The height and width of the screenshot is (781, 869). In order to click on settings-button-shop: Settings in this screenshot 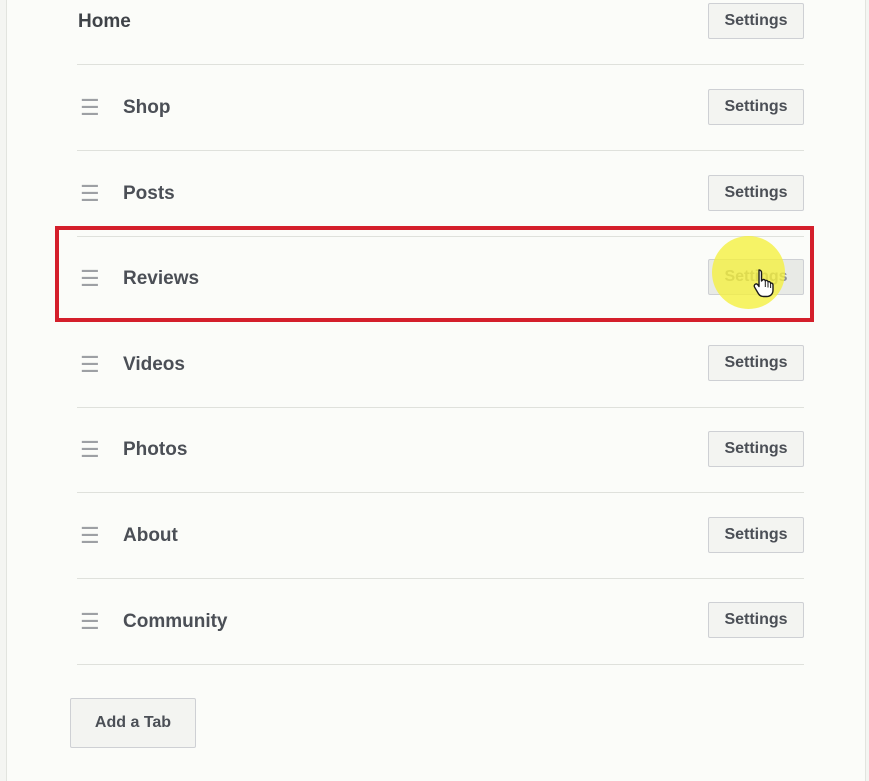, I will do `click(756, 107)`.